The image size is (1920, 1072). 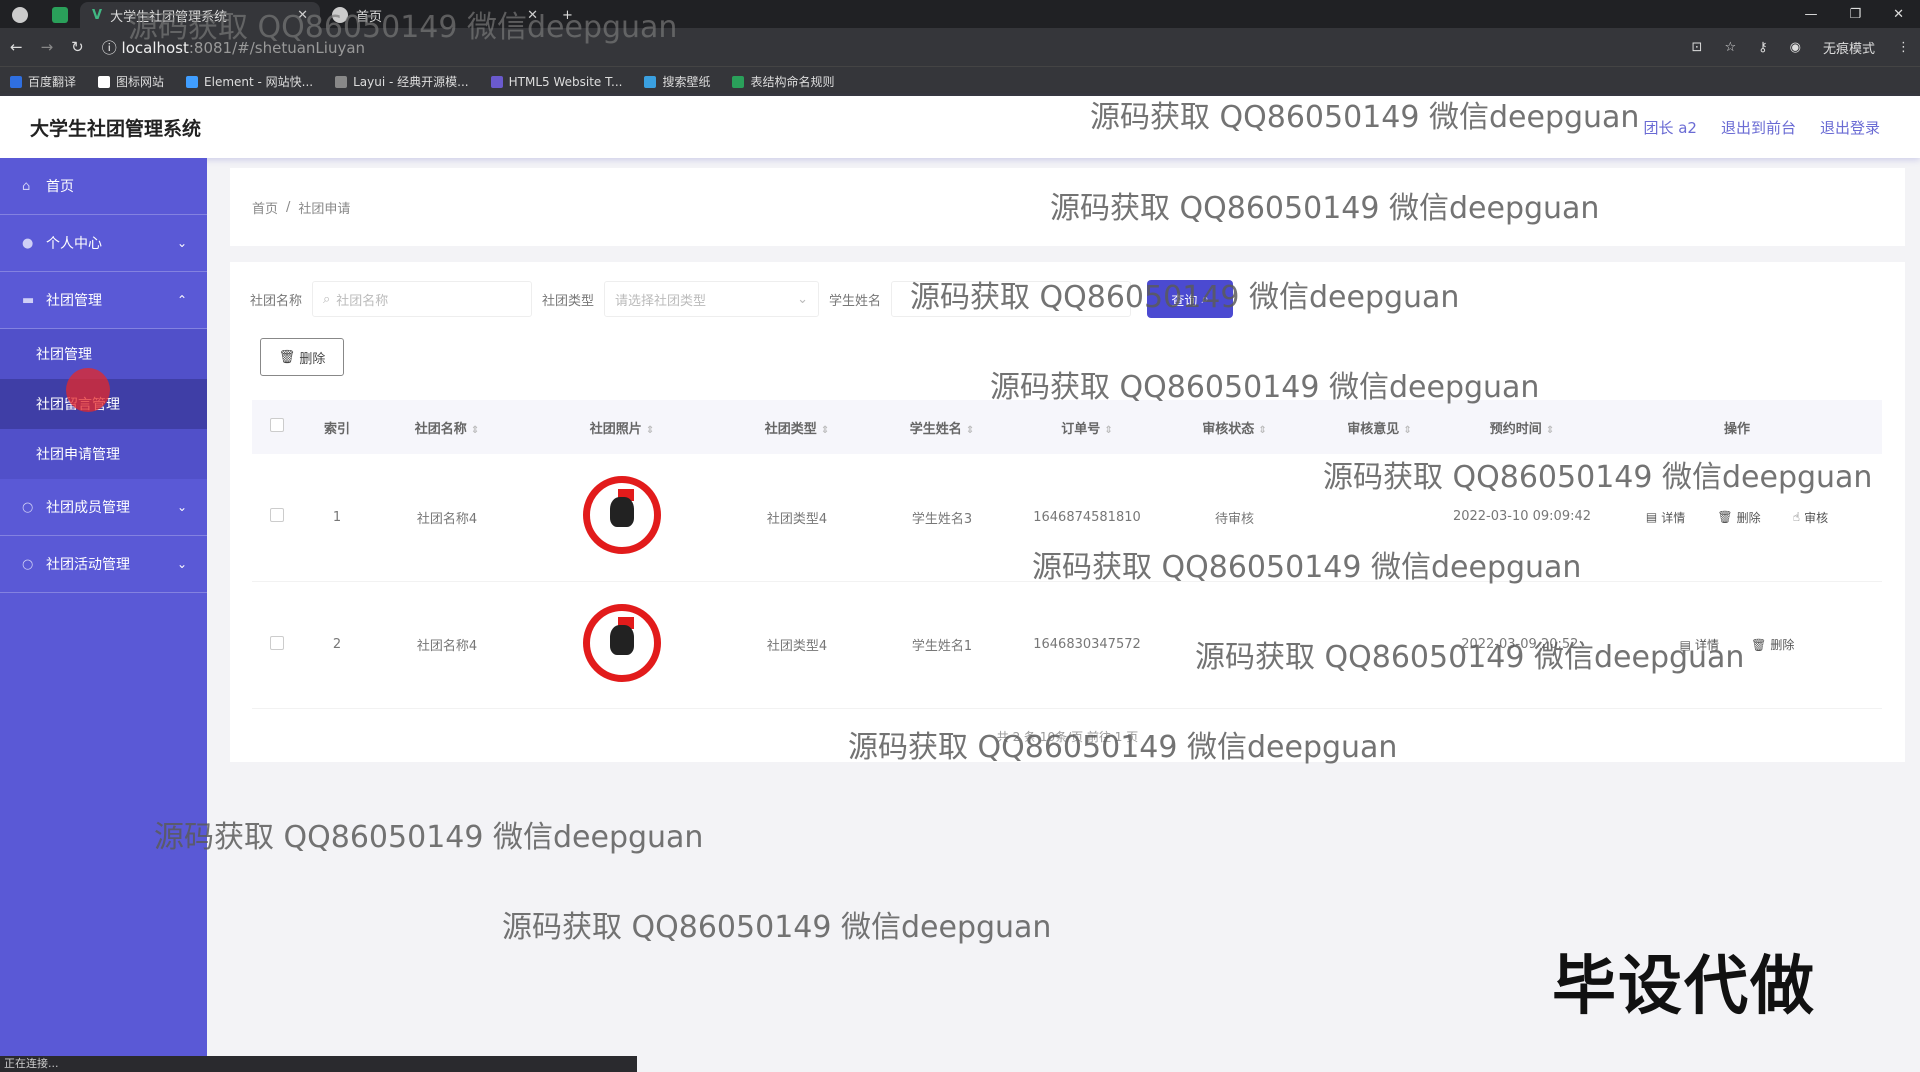 I want to click on cursor-highlight, so click(x=88, y=390).